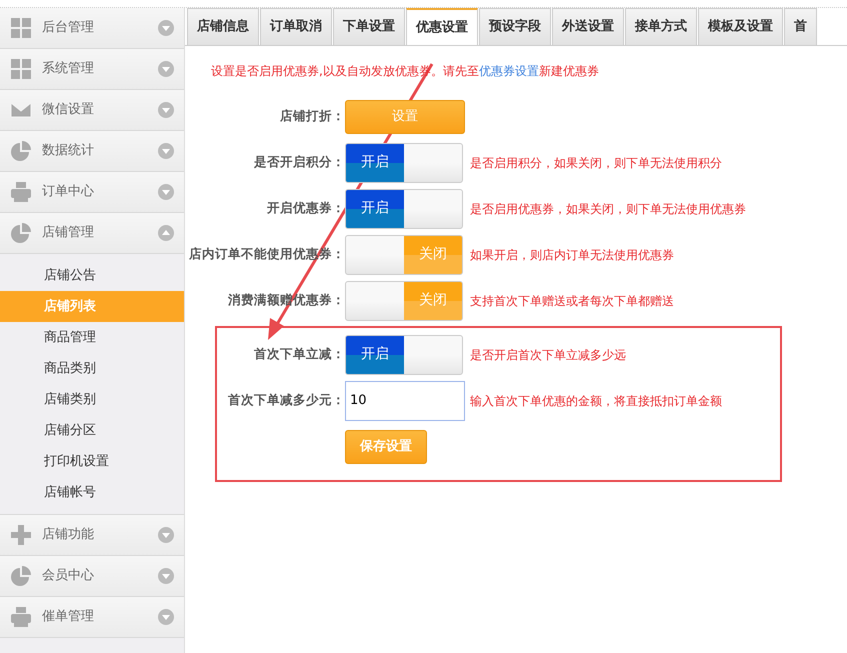  What do you see at coordinates (92, 461) in the screenshot?
I see `submenu-item: 打印机设置` at bounding box center [92, 461].